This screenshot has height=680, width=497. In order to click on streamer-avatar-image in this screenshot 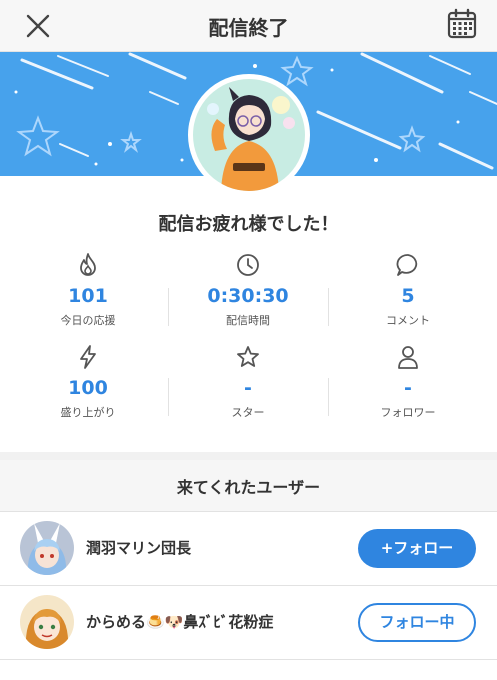, I will do `click(249, 135)`.